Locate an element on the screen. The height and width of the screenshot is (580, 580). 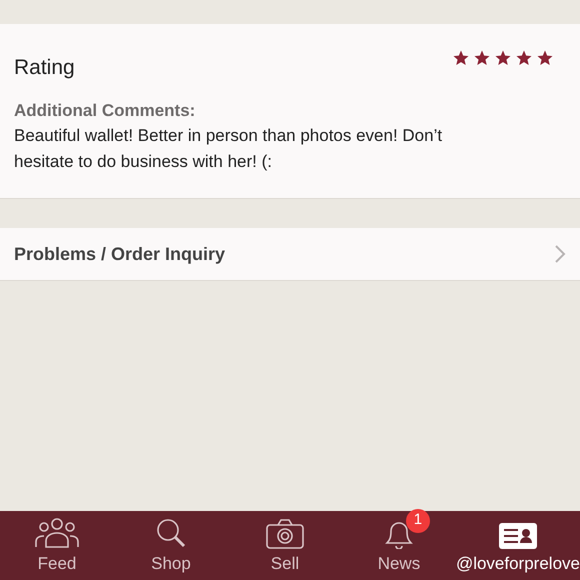
comments-text: Beautiful wallet! Better in person than photos even! Don’t hesitate to do business with her! (: is located at coordinates (229, 149).